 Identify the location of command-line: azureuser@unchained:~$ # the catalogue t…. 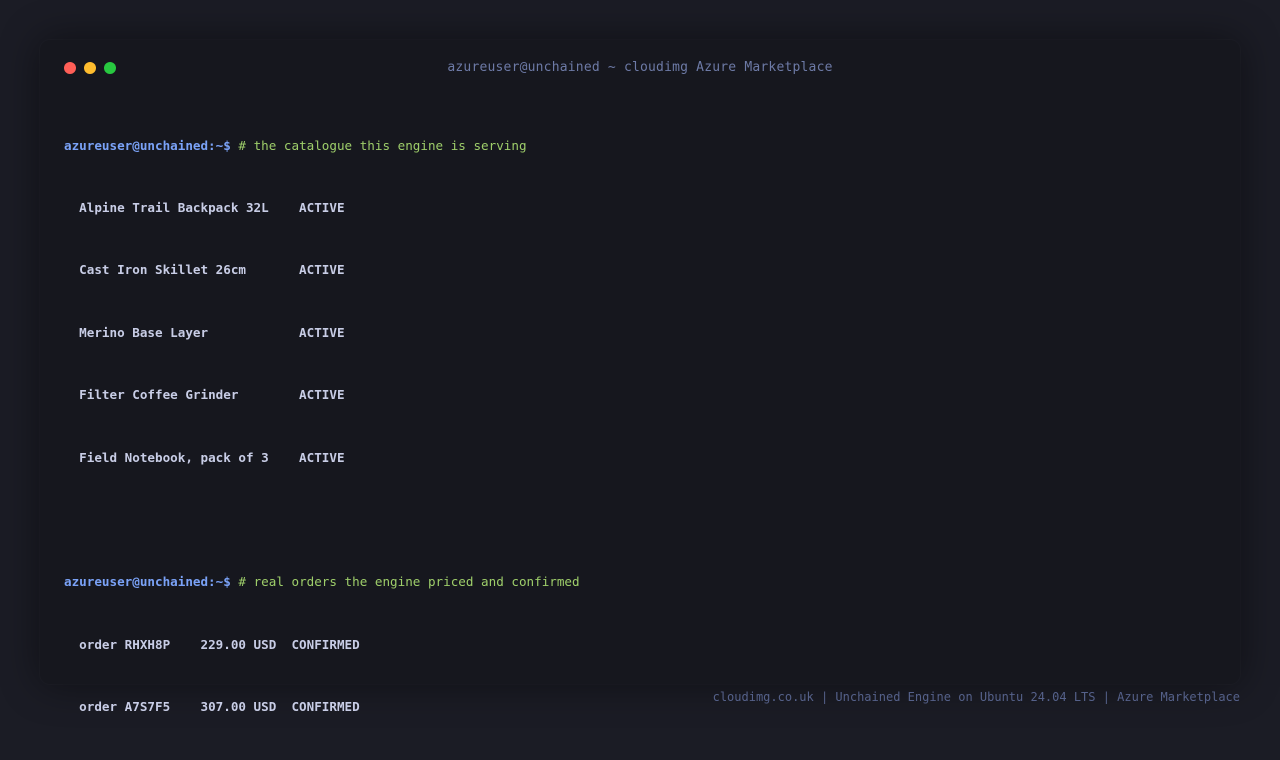
(640, 146).